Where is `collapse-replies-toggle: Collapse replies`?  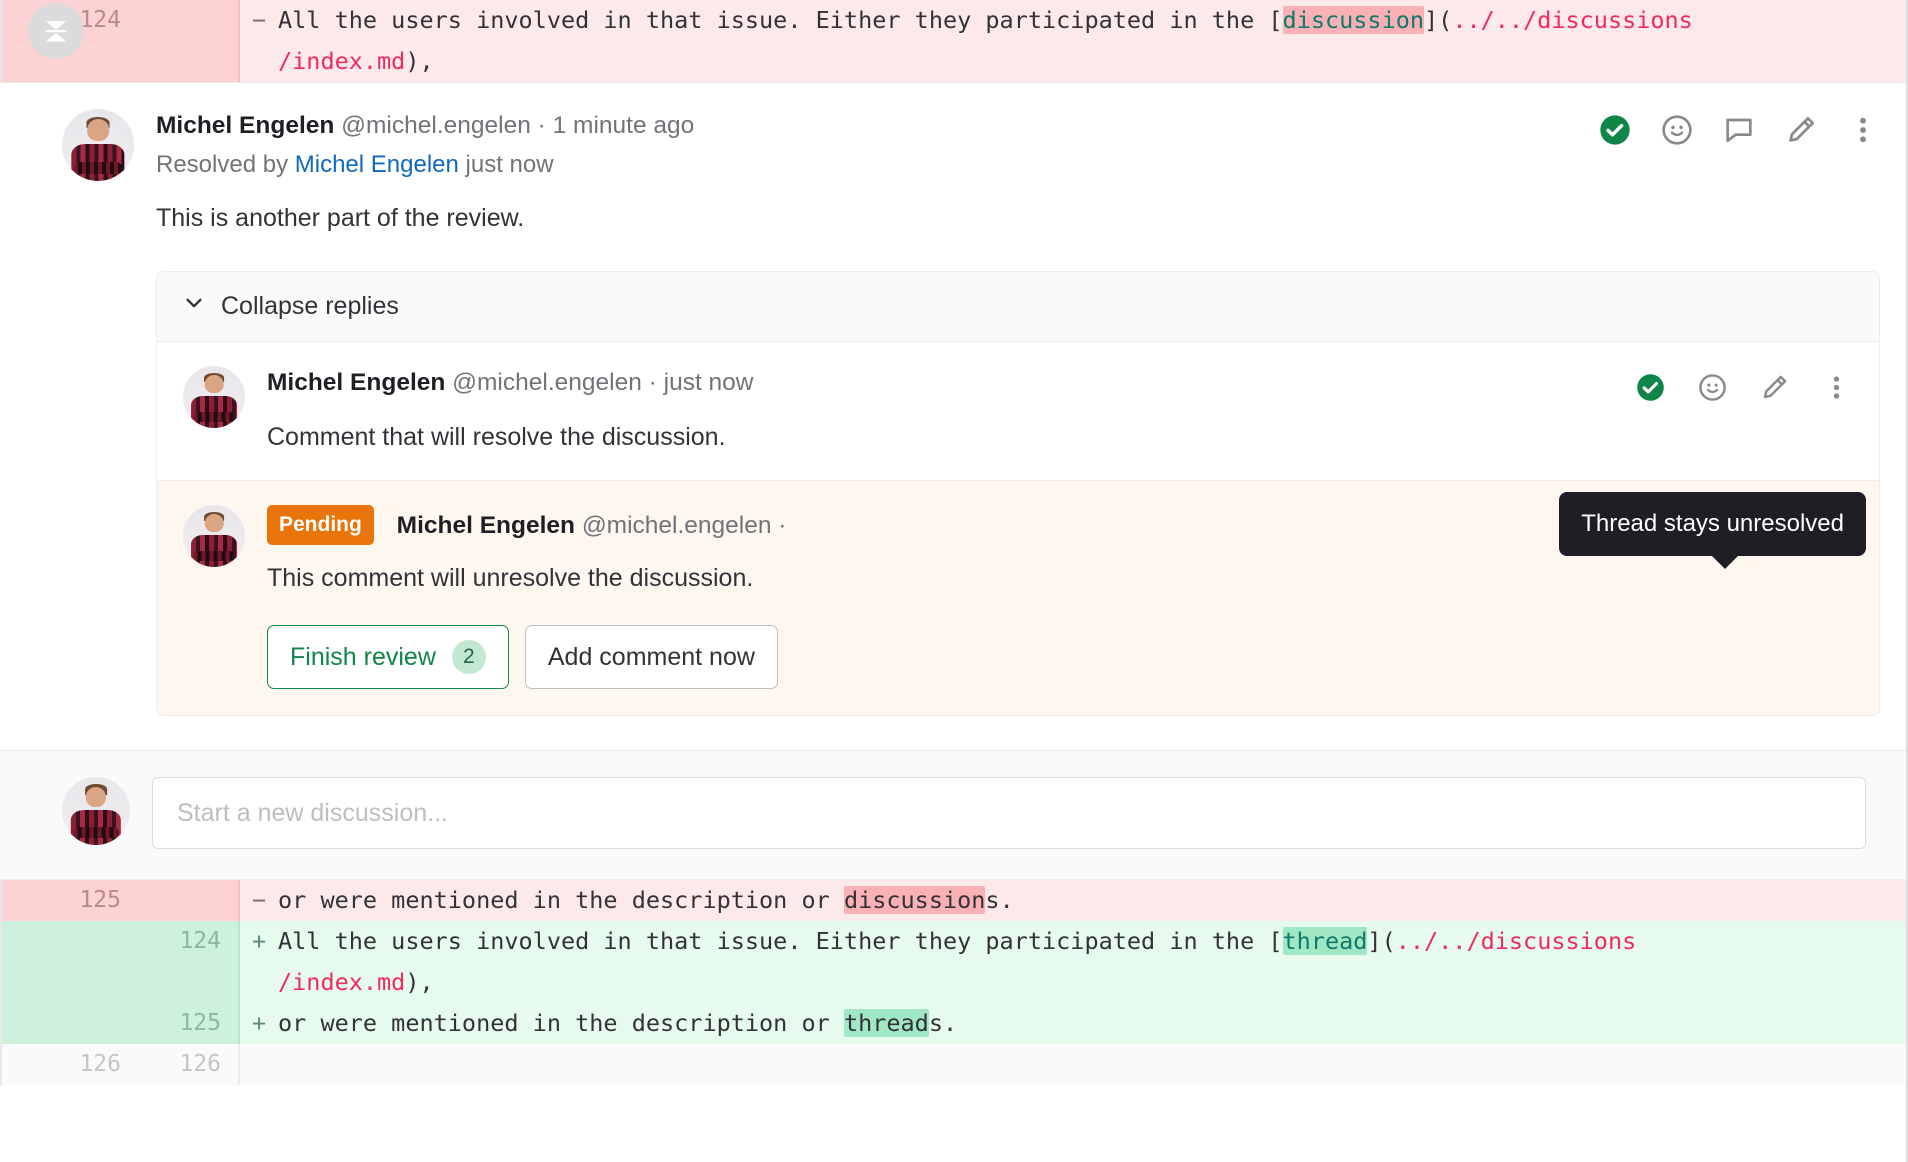 collapse-replies-toggle: Collapse replies is located at coordinates (1018, 307).